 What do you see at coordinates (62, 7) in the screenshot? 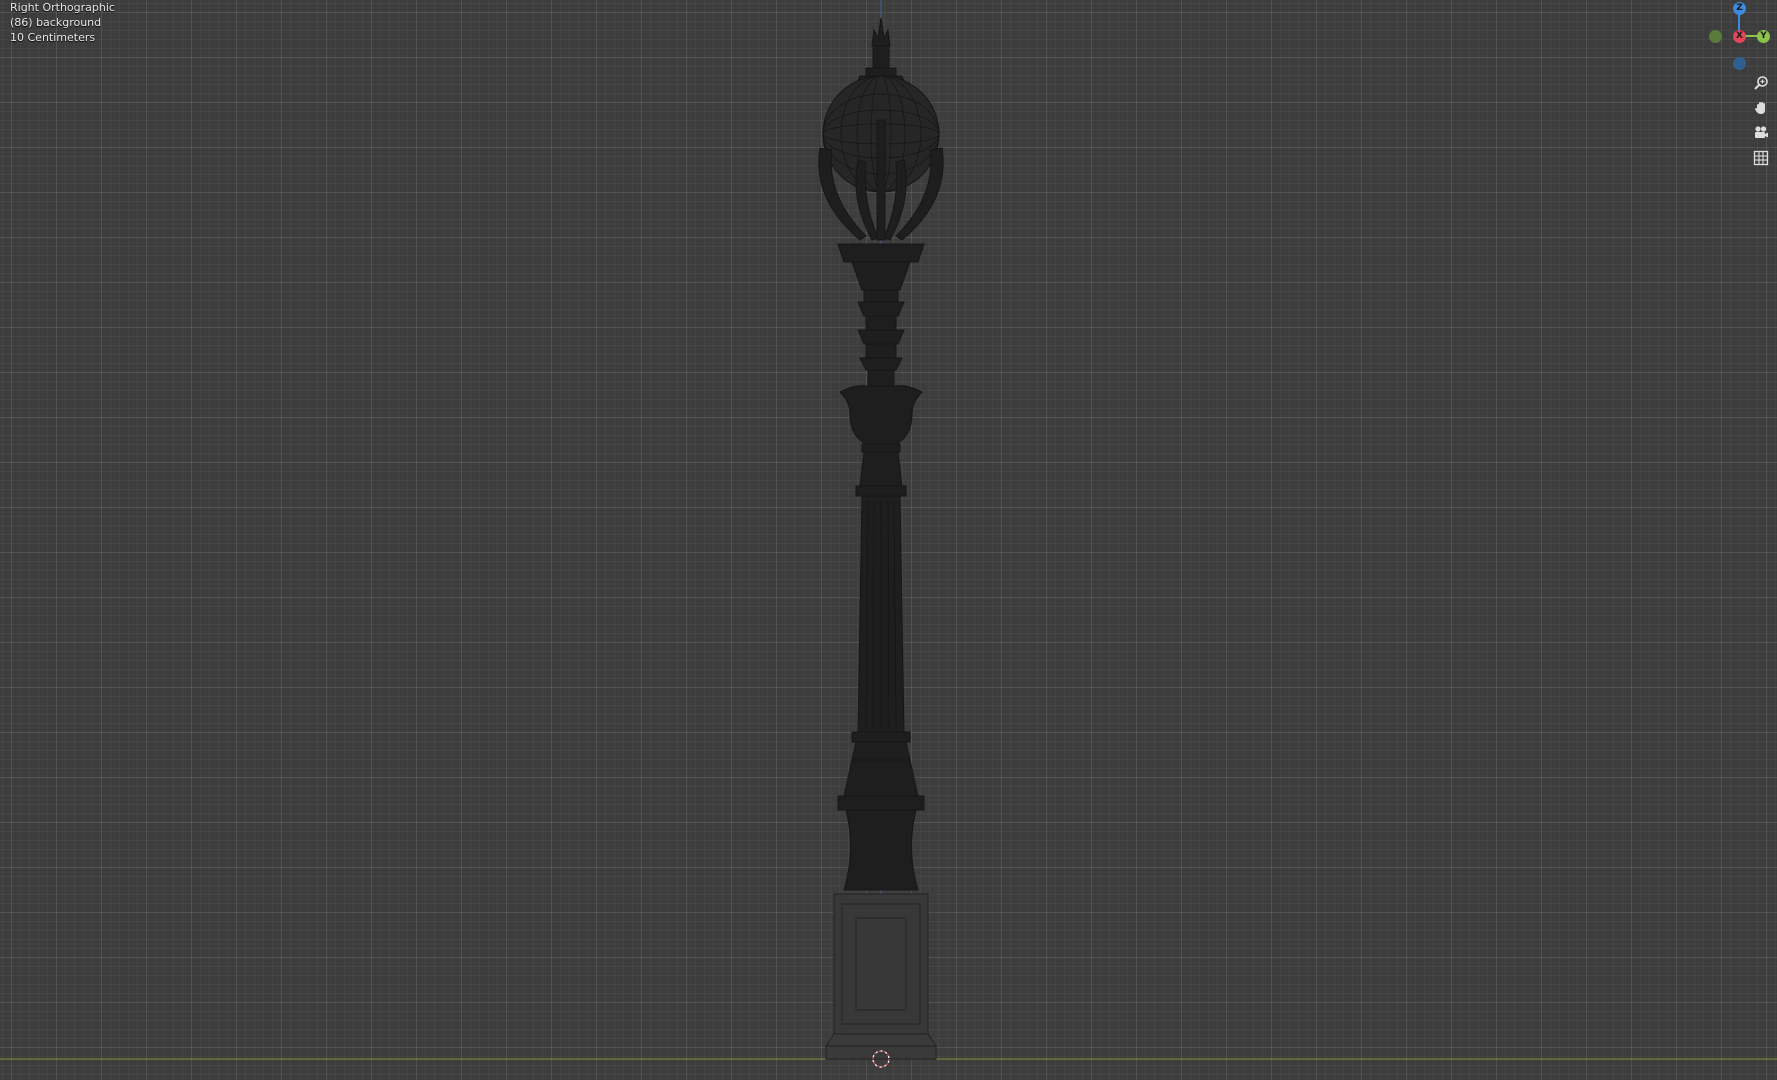
I see `view-name-label: Right Orthographic` at bounding box center [62, 7].